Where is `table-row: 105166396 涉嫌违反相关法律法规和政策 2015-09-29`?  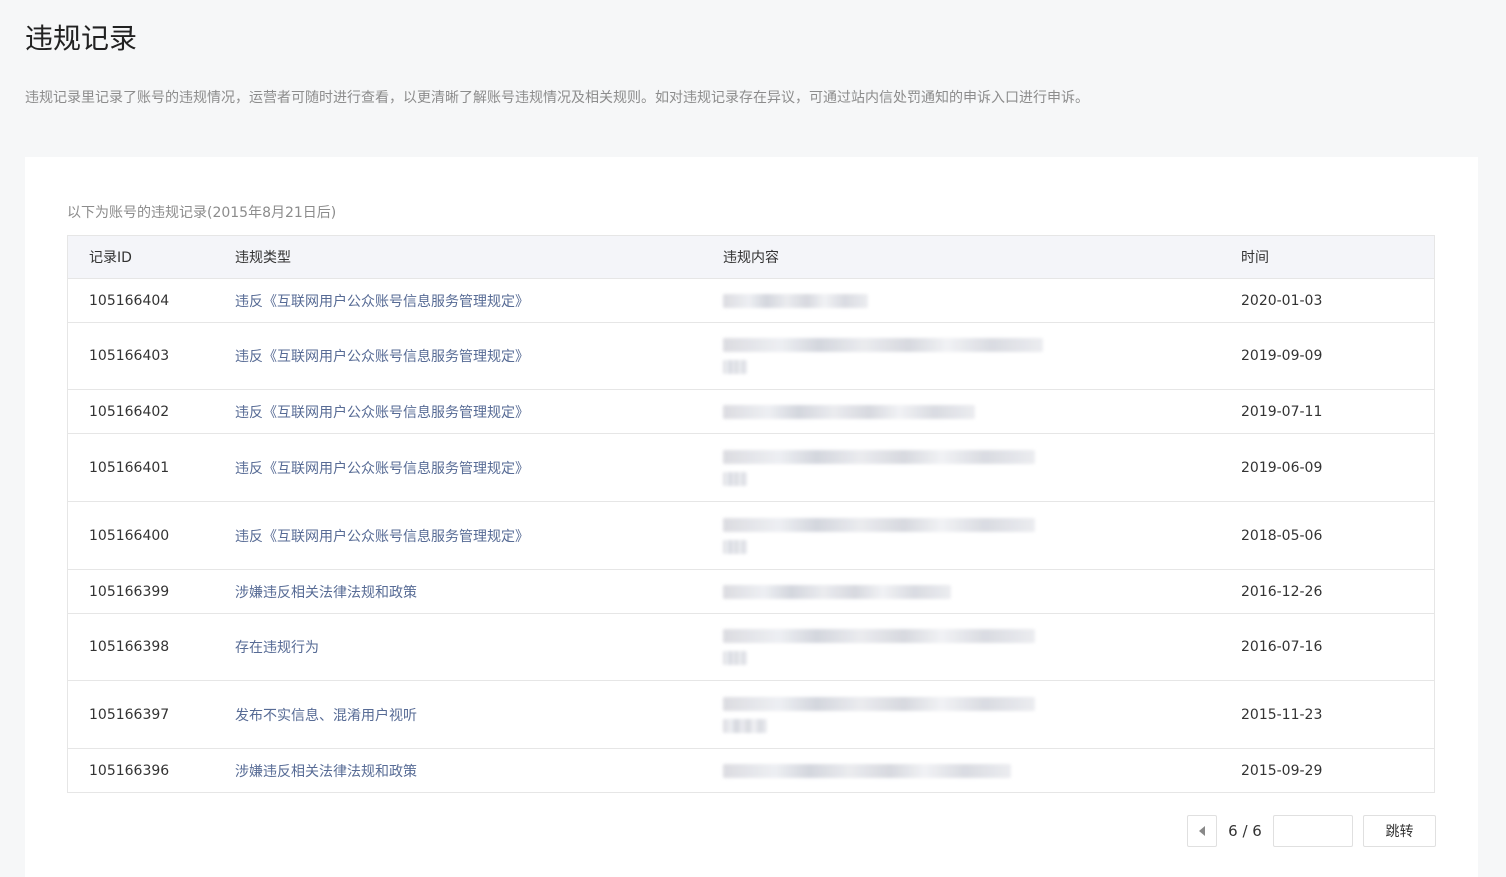 table-row: 105166396 涉嫌违反相关法律法规和政策 2015-09-29 is located at coordinates (751, 770).